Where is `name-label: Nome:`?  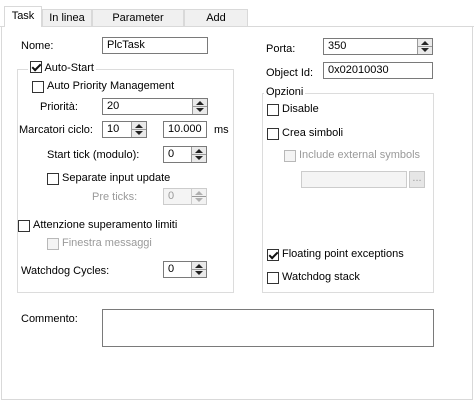 name-label: Nome: is located at coordinates (37, 46).